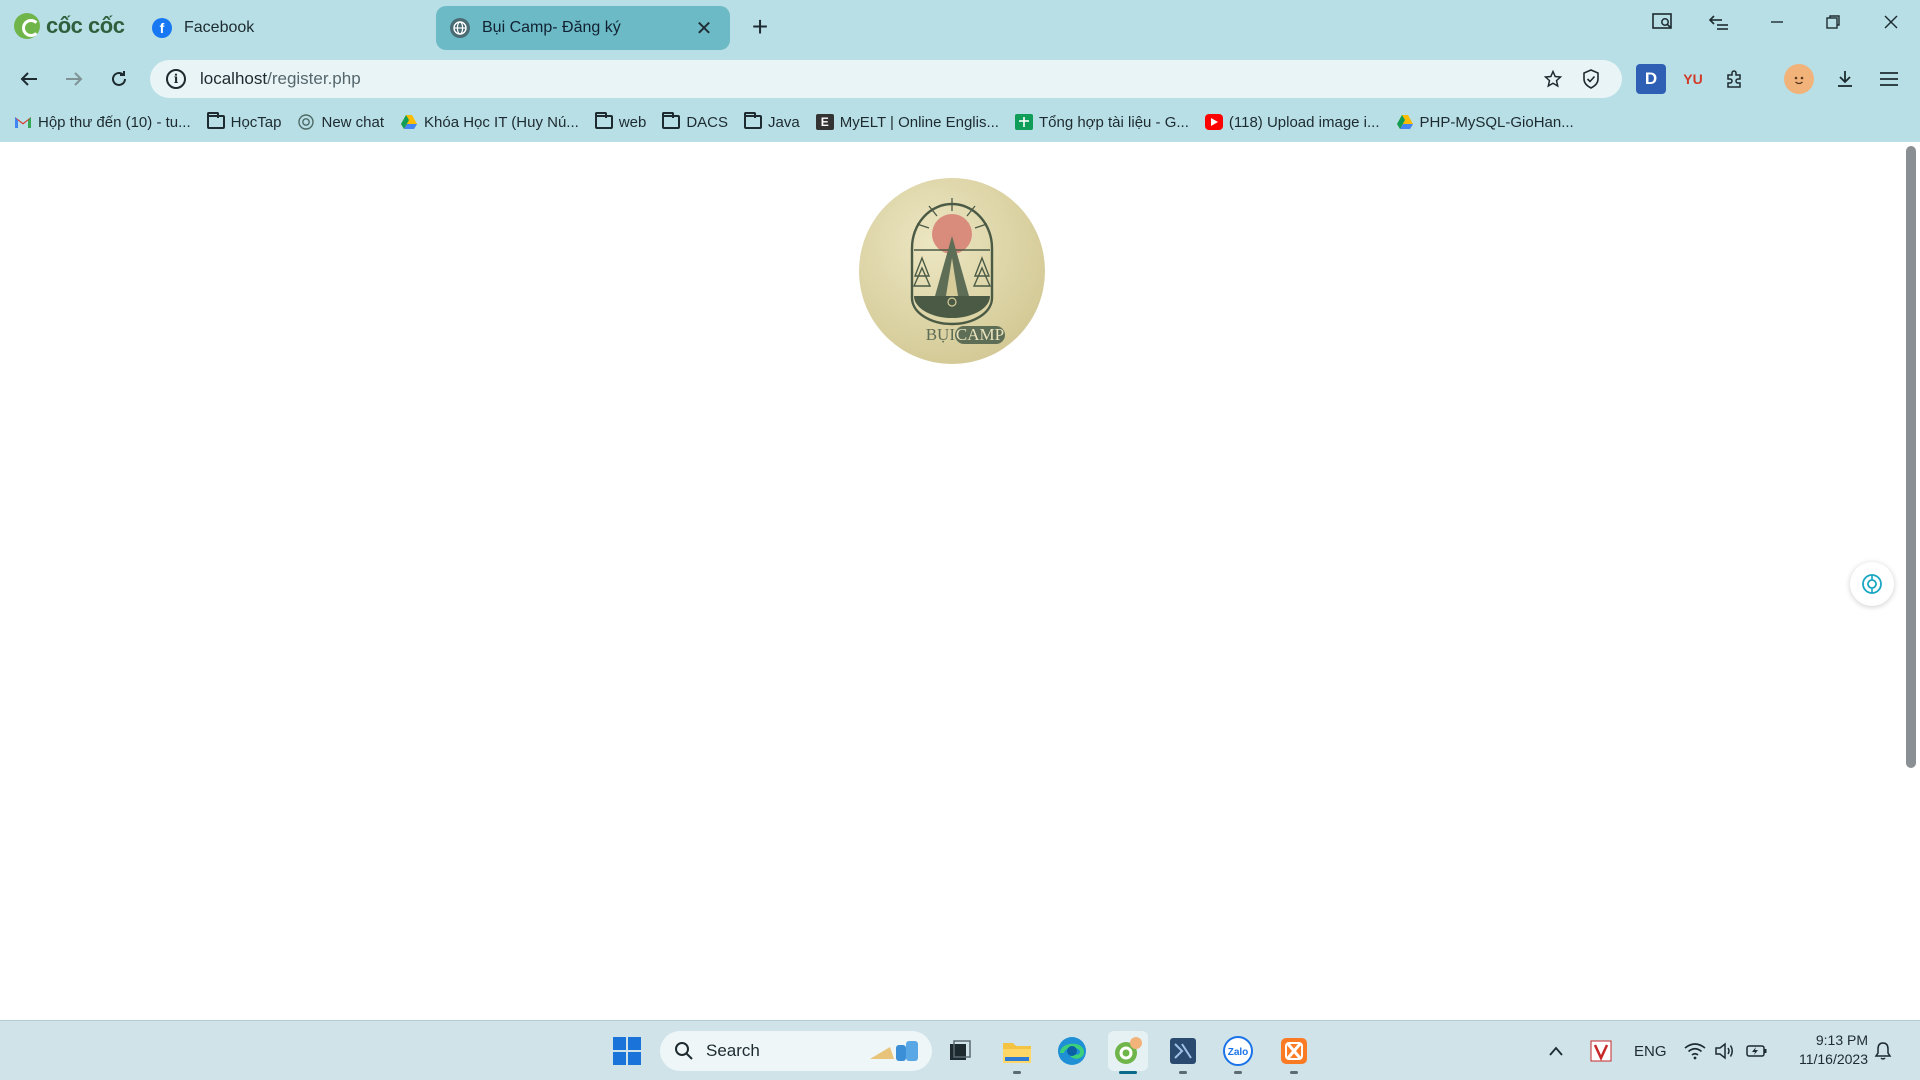 The image size is (1920, 1080). Describe the element at coordinates (1889, 79) in the screenshot. I see `menu-icon` at that location.